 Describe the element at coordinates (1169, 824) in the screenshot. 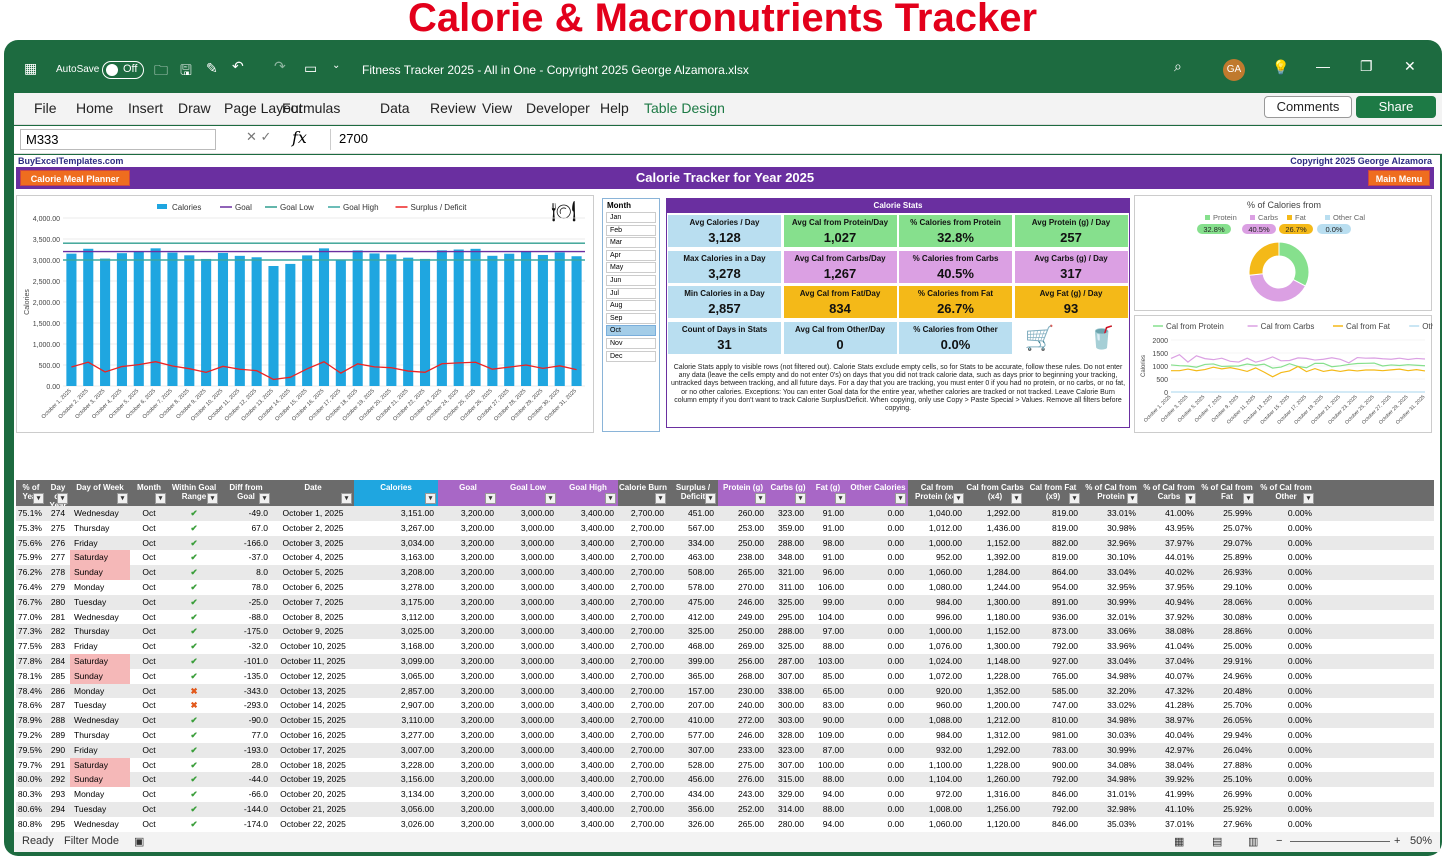

I see `table-cell: 37.01%` at that location.